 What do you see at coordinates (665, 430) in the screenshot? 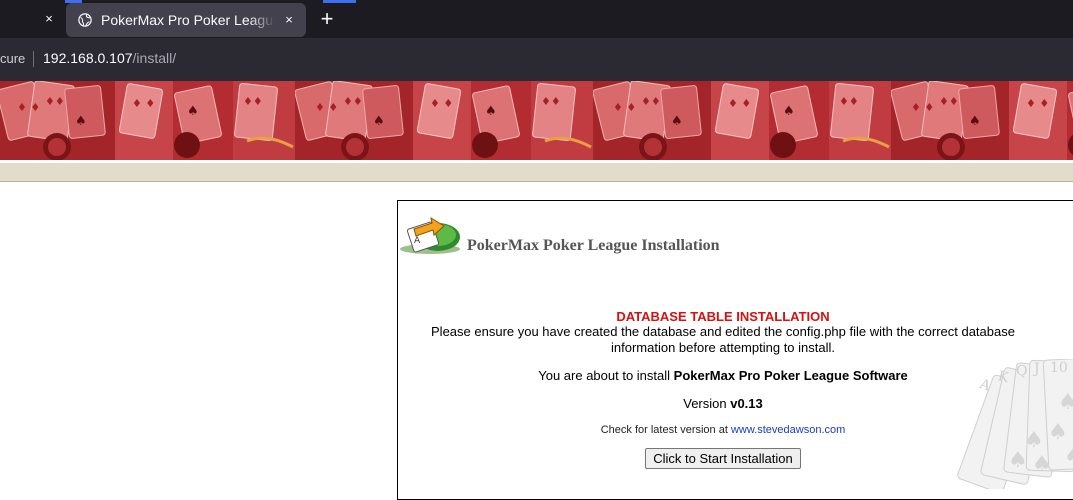
I see `check-prefix: Check for latest version at` at bounding box center [665, 430].